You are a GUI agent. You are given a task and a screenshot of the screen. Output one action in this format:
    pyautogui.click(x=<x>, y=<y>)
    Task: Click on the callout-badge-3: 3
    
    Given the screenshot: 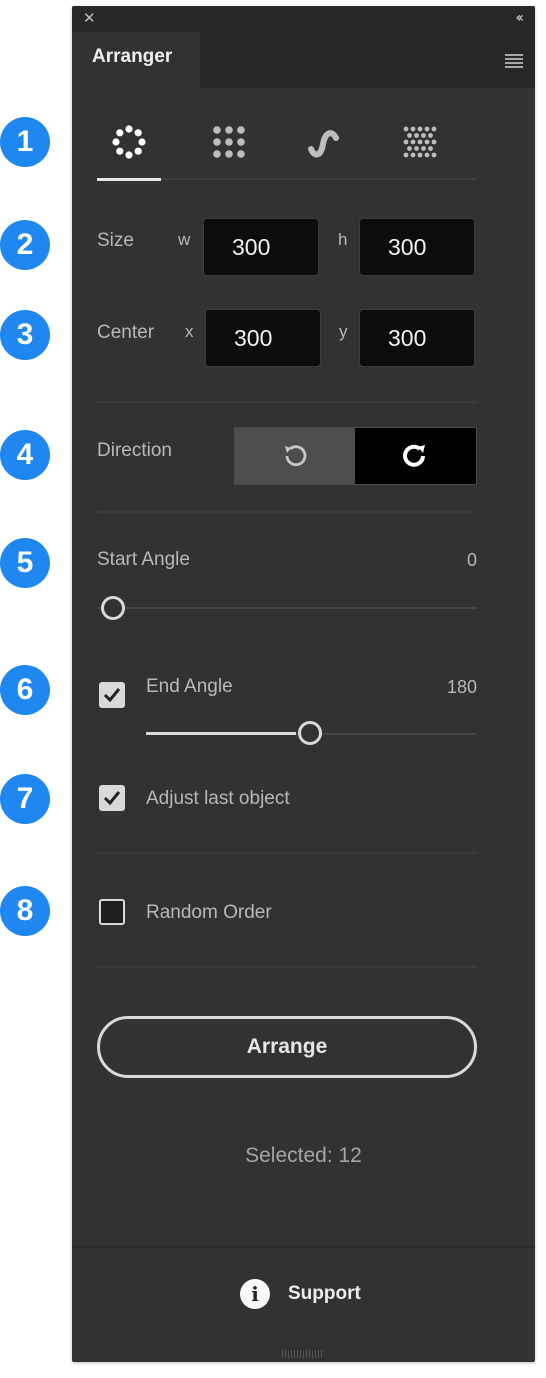 What is the action you would take?
    pyautogui.click(x=25, y=335)
    